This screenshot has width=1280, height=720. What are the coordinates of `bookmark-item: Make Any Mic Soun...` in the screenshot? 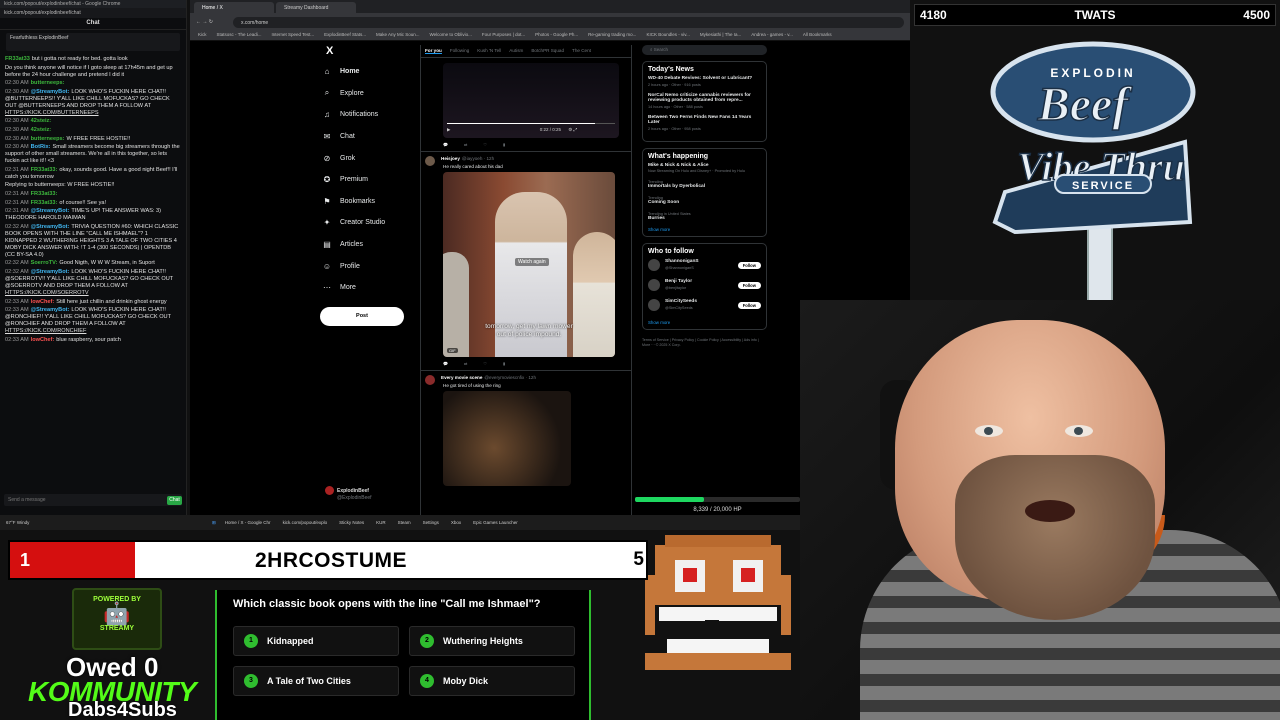 It's located at (398, 35).